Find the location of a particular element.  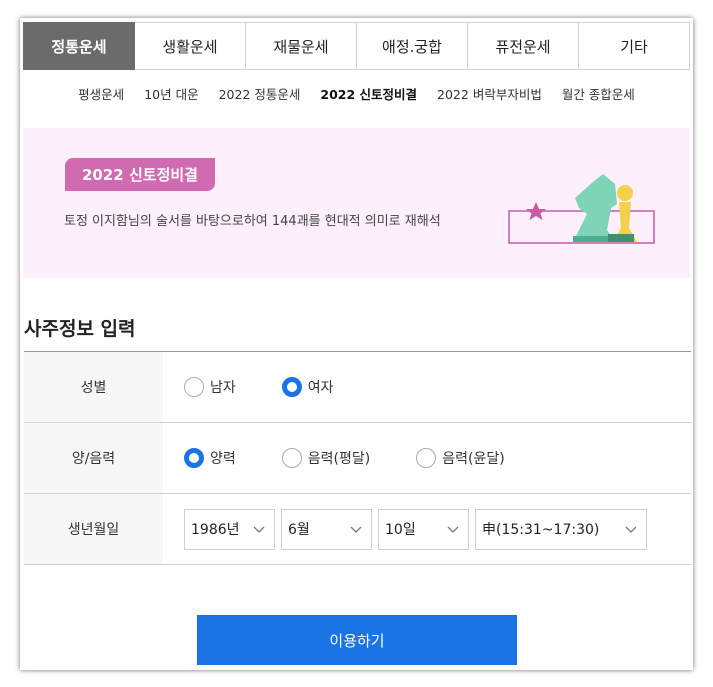

birth-day-select: 10일 is located at coordinates (423, 529).